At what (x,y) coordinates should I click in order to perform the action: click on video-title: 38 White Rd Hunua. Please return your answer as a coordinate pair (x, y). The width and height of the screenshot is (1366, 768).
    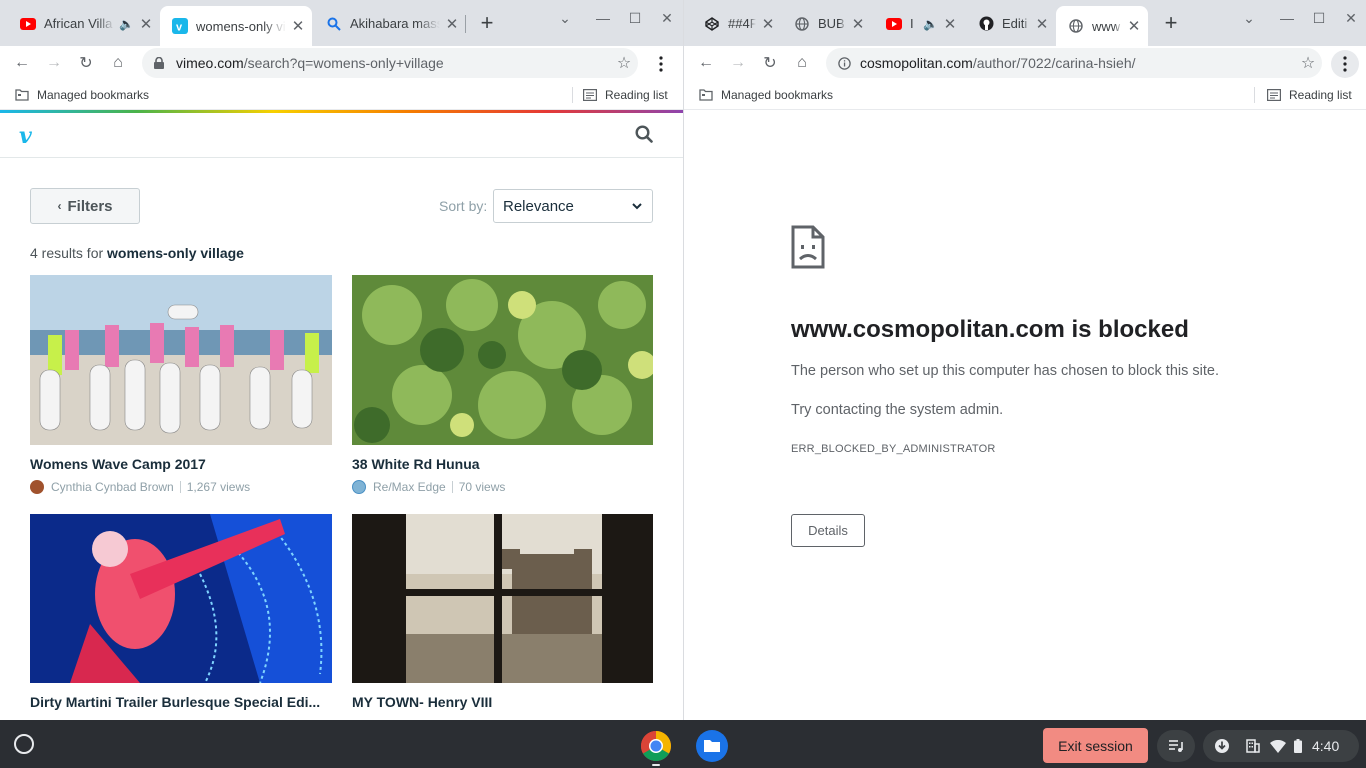
    Looking at the image, I should click on (502, 464).